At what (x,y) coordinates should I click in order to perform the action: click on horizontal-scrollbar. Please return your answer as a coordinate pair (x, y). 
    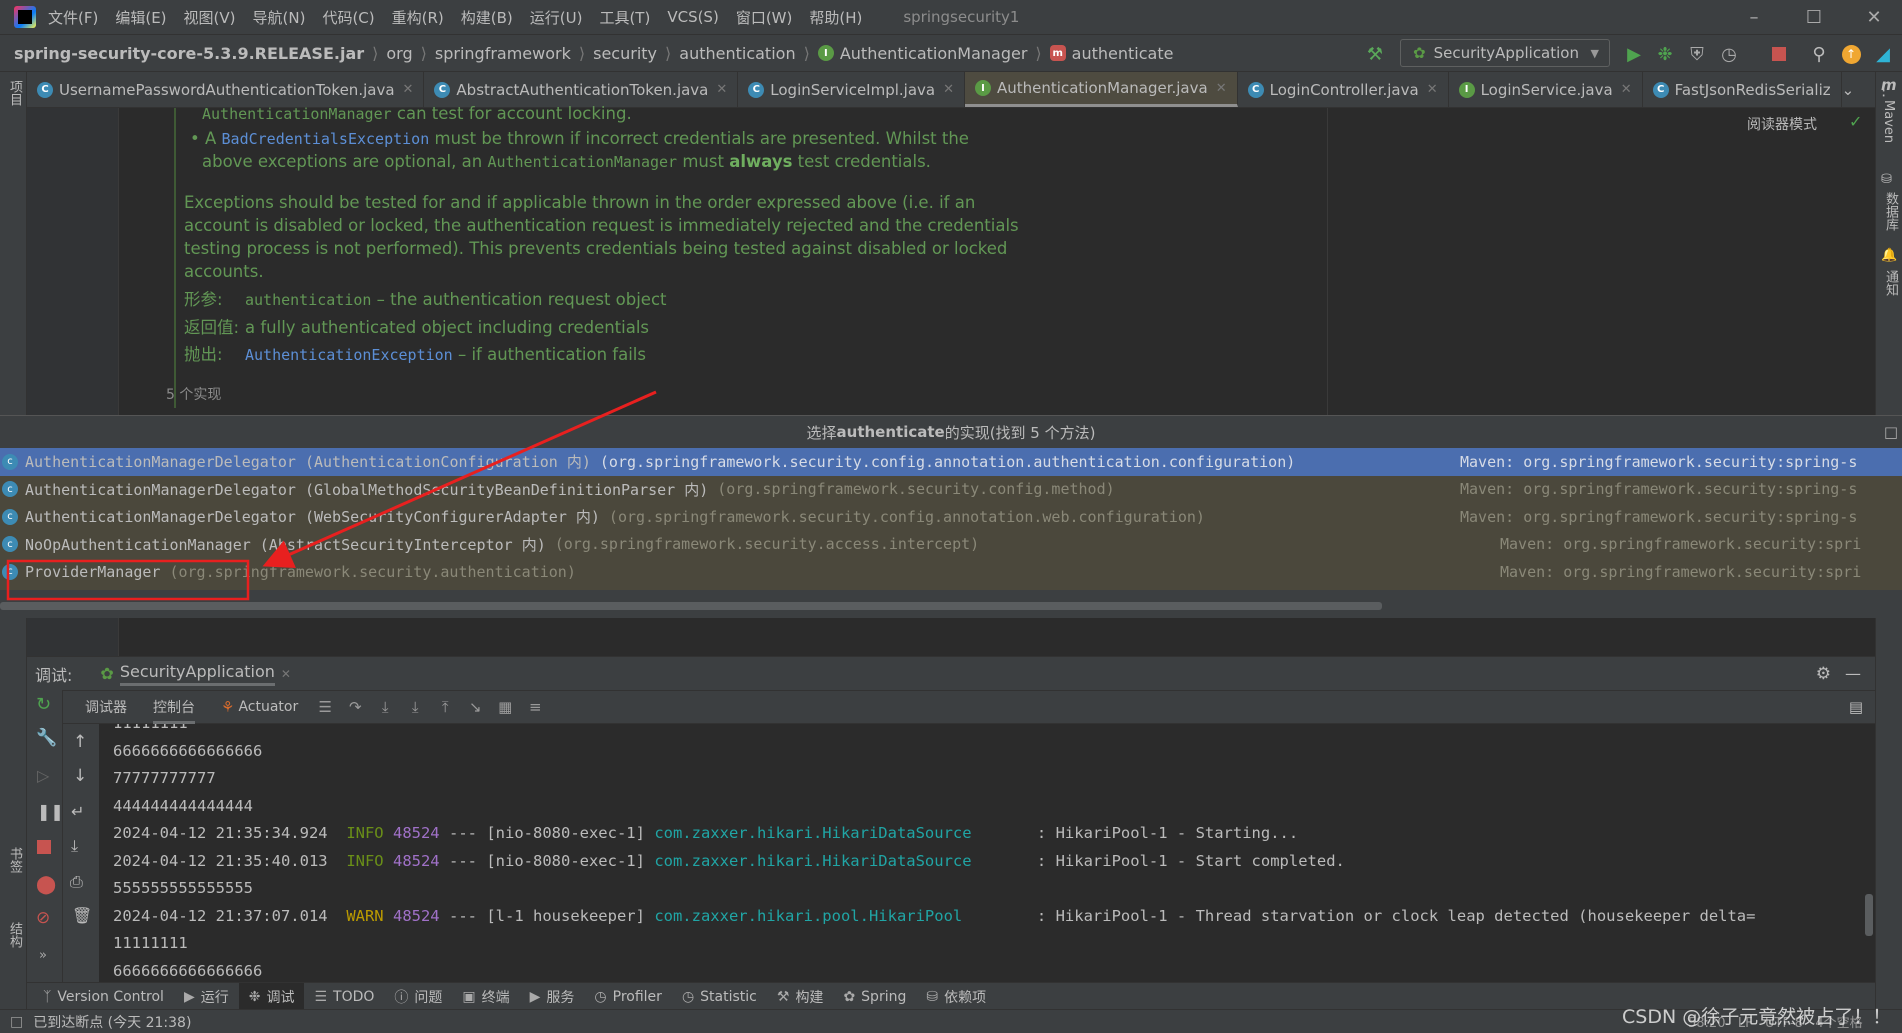
    Looking at the image, I should click on (691, 606).